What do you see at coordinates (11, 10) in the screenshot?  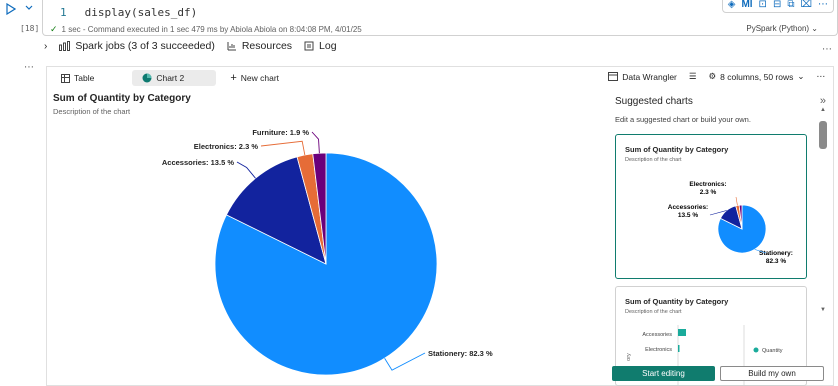 I see `run-cell-icon` at bounding box center [11, 10].